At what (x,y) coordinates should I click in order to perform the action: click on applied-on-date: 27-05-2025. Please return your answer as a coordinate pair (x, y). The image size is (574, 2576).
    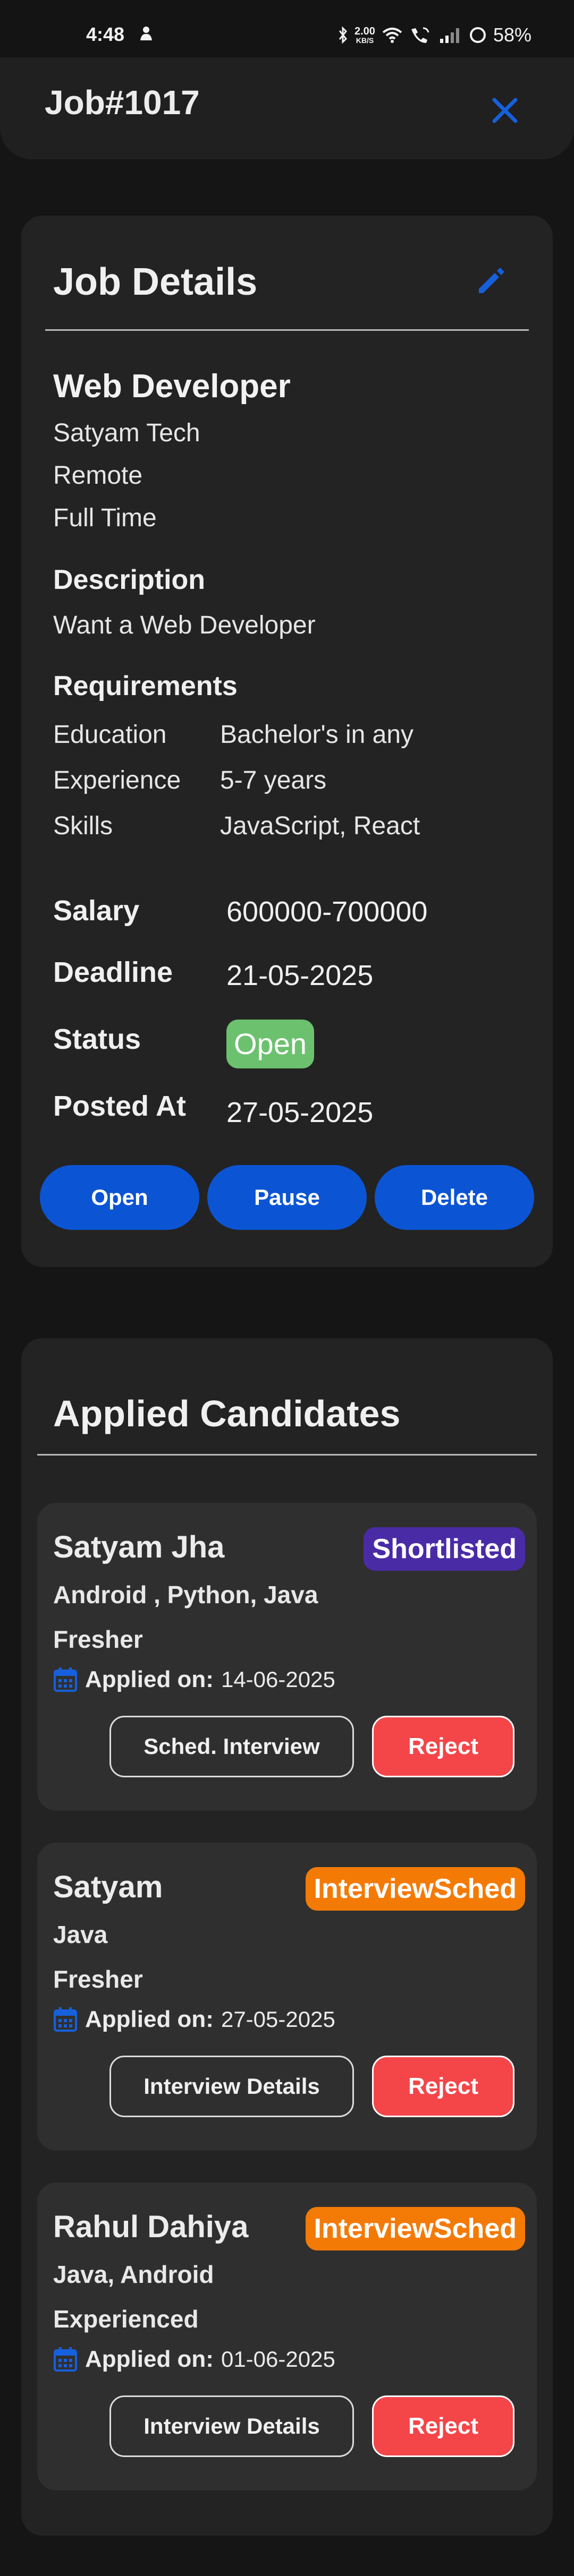
    Looking at the image, I should click on (278, 2020).